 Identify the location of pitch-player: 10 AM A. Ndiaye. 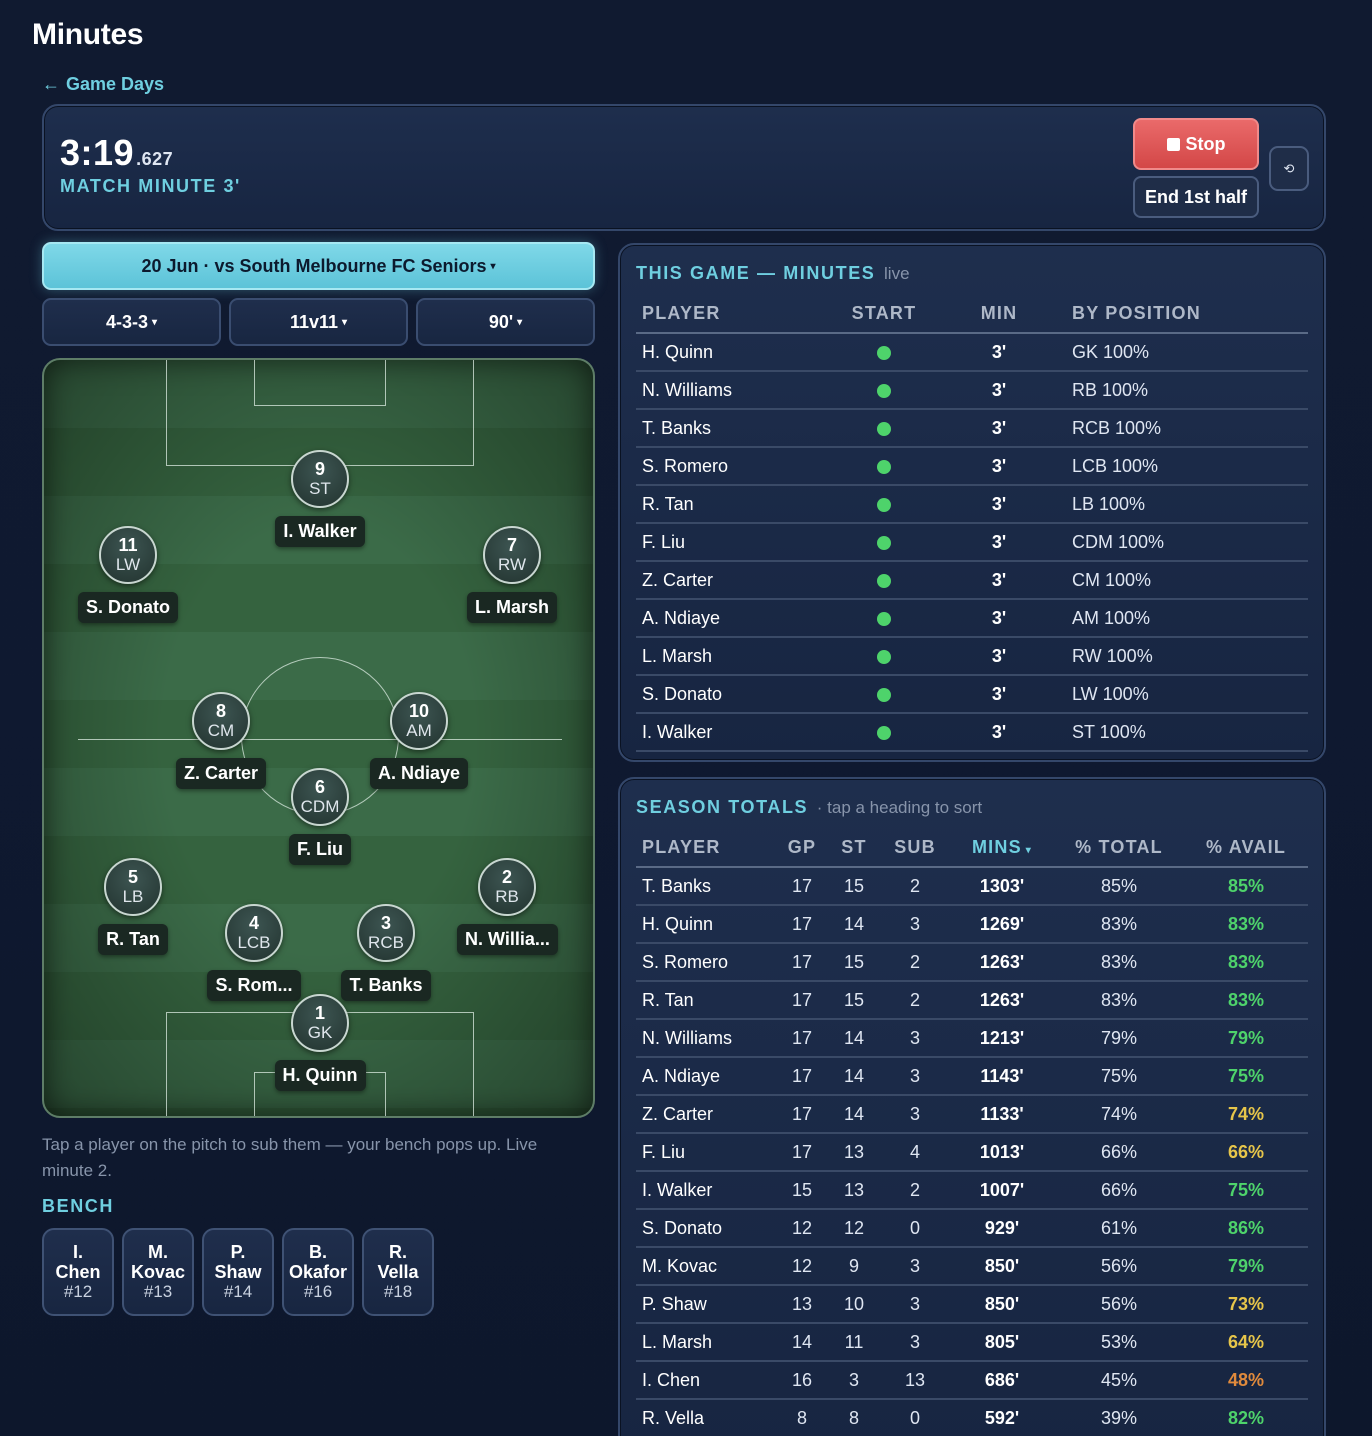
(419, 740).